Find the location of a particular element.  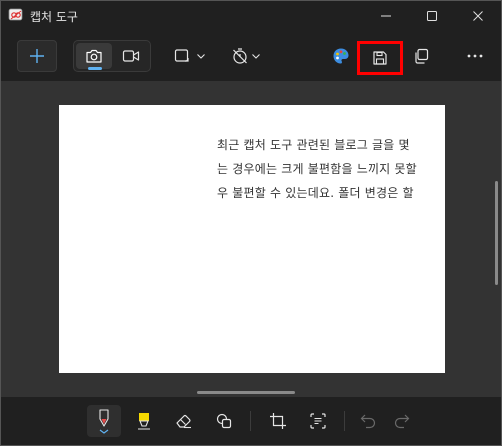

copy-icon is located at coordinates (422, 56).